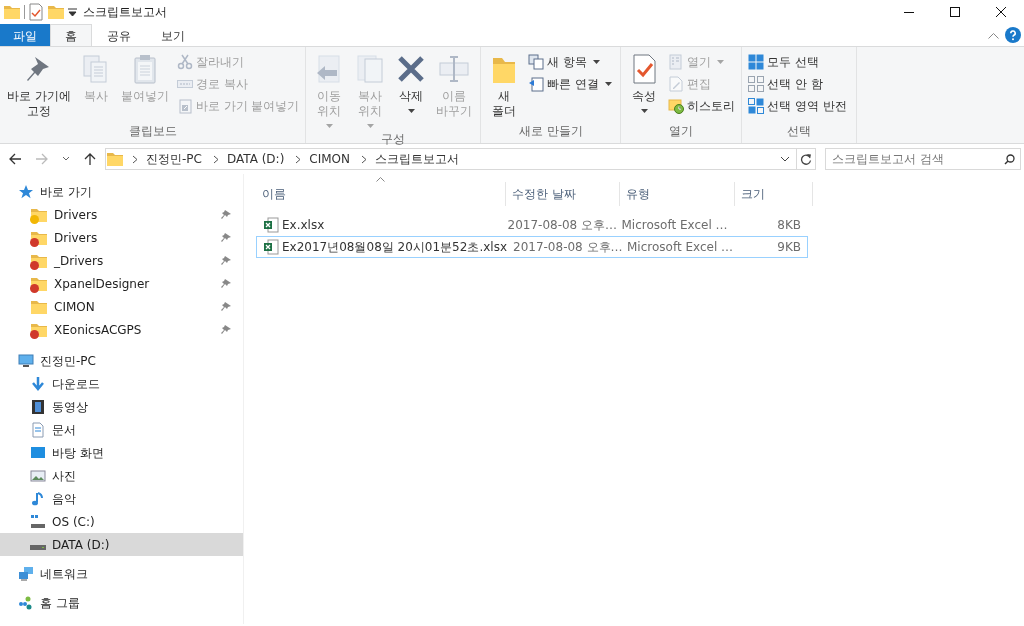 The height and width of the screenshot is (626, 1024). What do you see at coordinates (121, 260) in the screenshot?
I see `sidebar-item: _Drivers` at bounding box center [121, 260].